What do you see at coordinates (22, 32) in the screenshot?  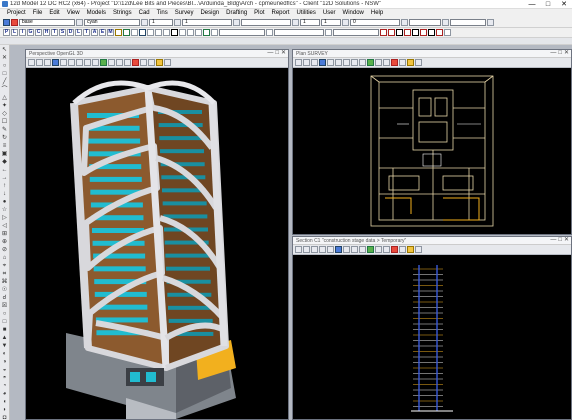 I see `letter-i-button: I` at bounding box center [22, 32].